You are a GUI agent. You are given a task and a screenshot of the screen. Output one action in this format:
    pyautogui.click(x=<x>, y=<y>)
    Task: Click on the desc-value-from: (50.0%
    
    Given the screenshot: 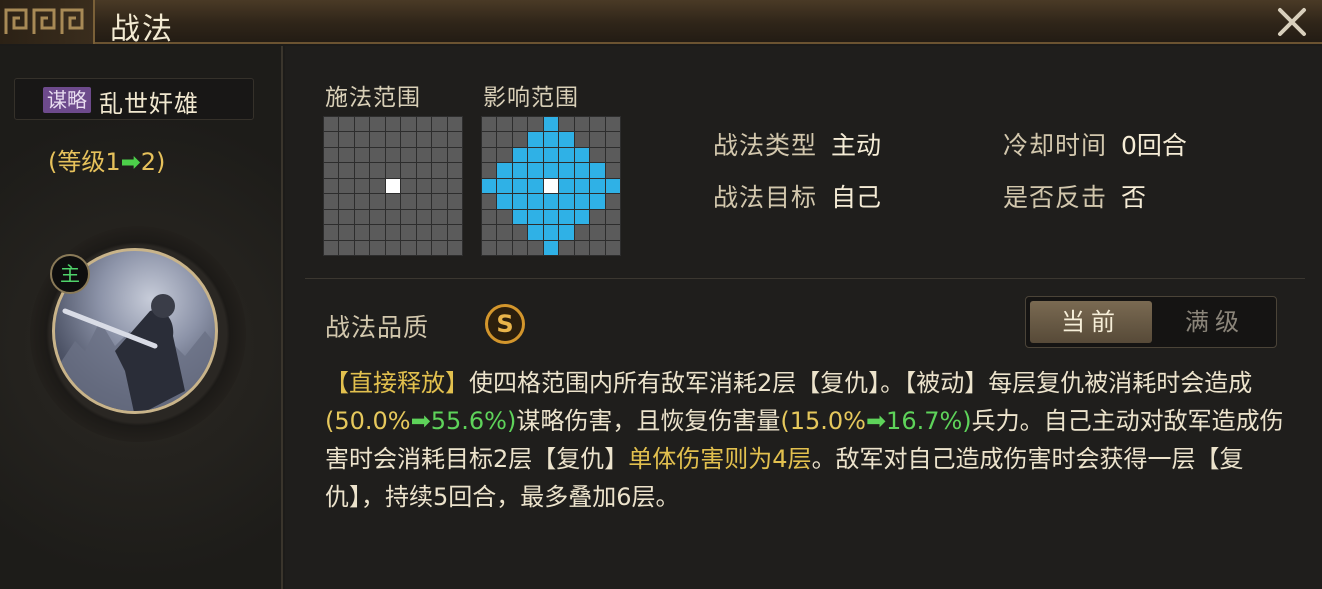 What is the action you would take?
    pyautogui.click(x=368, y=421)
    